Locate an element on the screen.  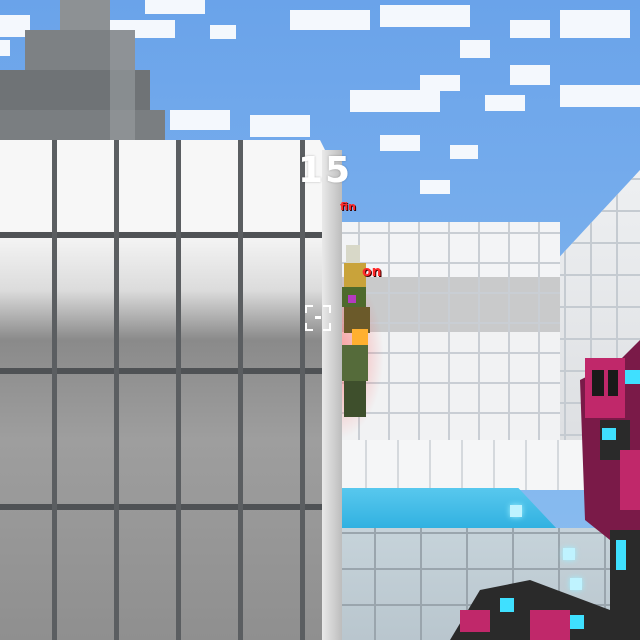
crosshair-icon is located at coordinates (318, 318).